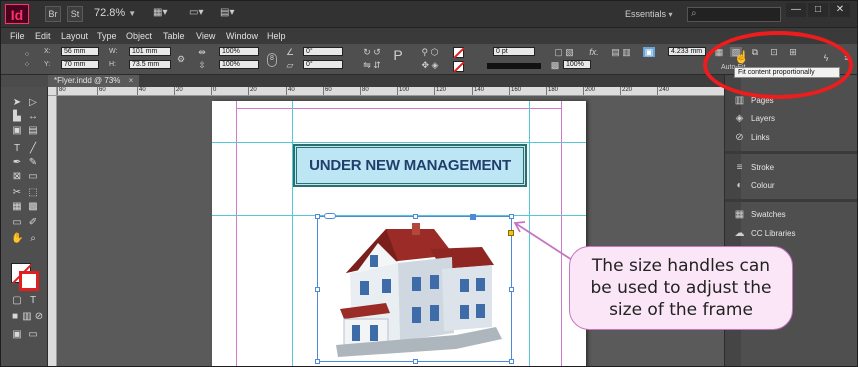  What do you see at coordinates (414, 288) in the screenshot?
I see `image-frame` at bounding box center [414, 288].